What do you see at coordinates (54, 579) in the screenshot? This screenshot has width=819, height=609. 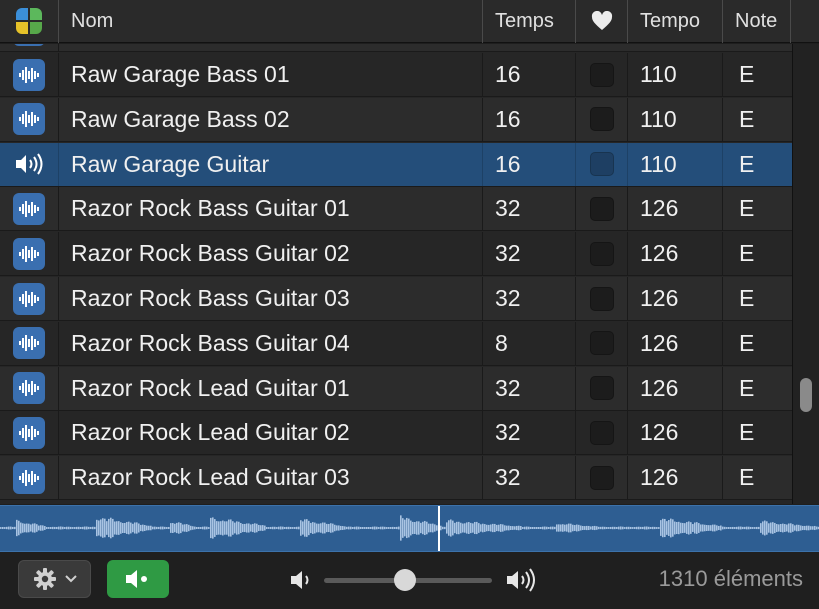 I see `settings-menu-button` at bounding box center [54, 579].